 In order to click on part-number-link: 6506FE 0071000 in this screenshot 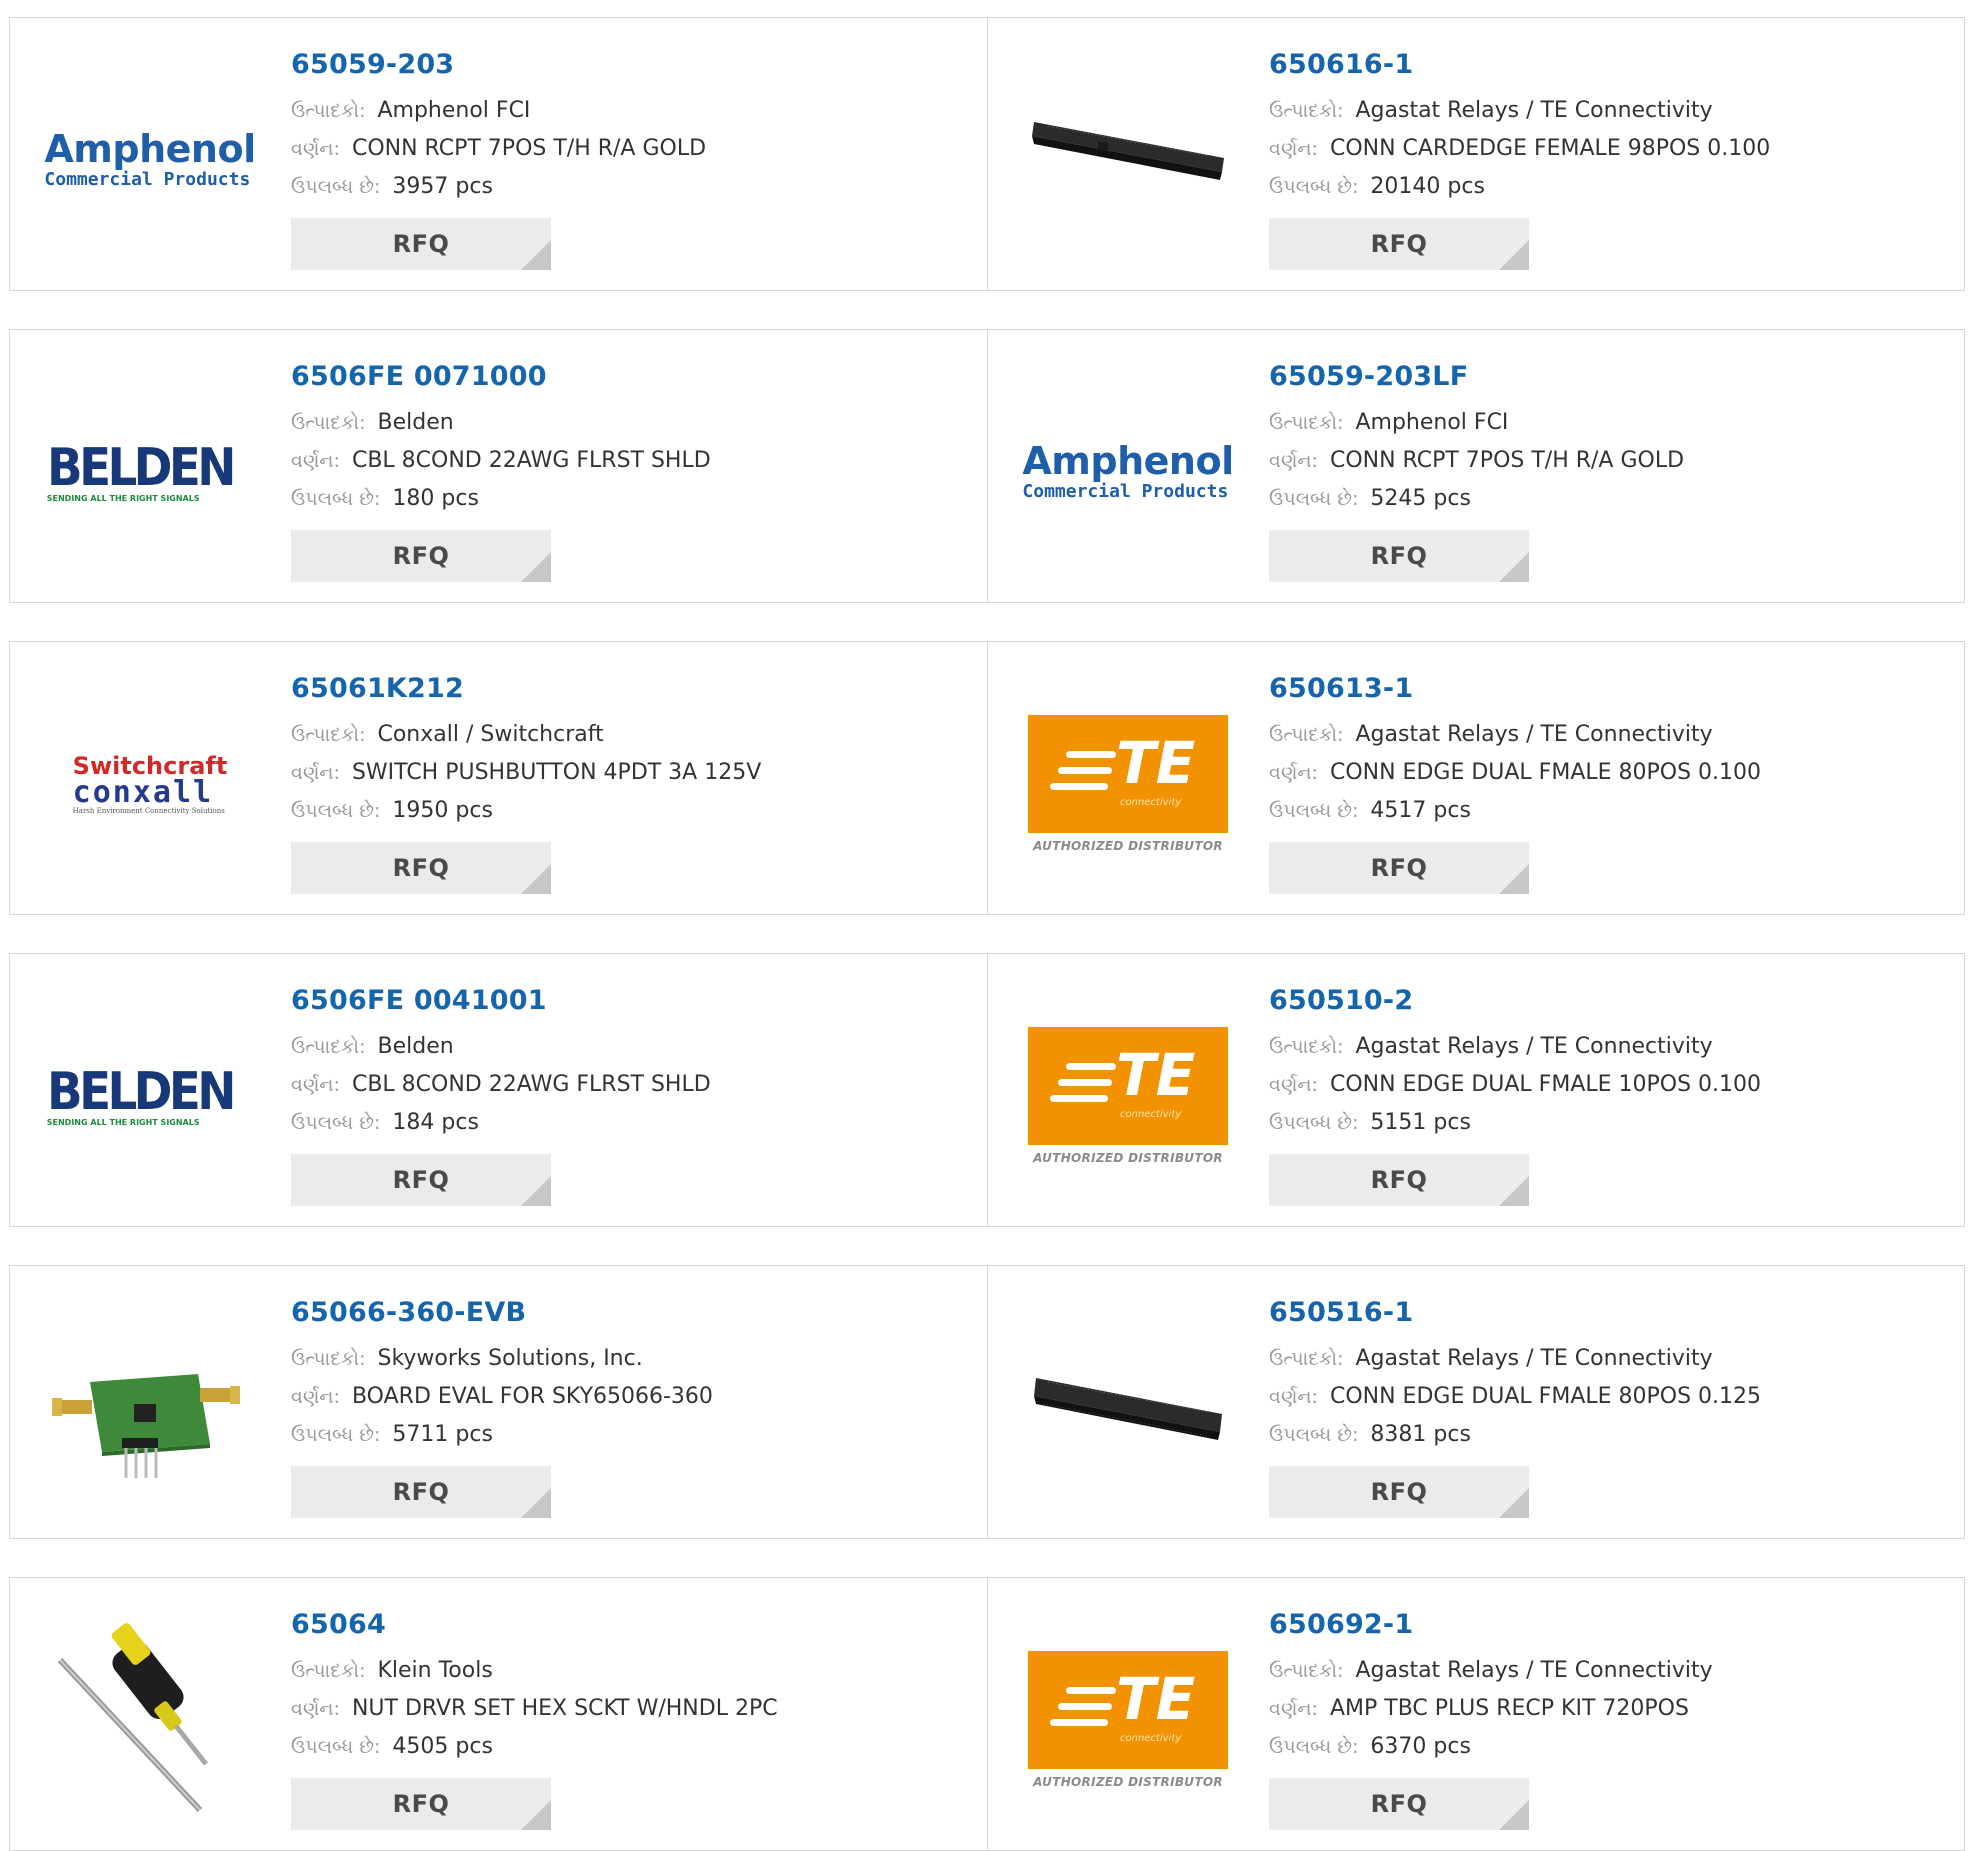, I will do `click(629, 377)`.